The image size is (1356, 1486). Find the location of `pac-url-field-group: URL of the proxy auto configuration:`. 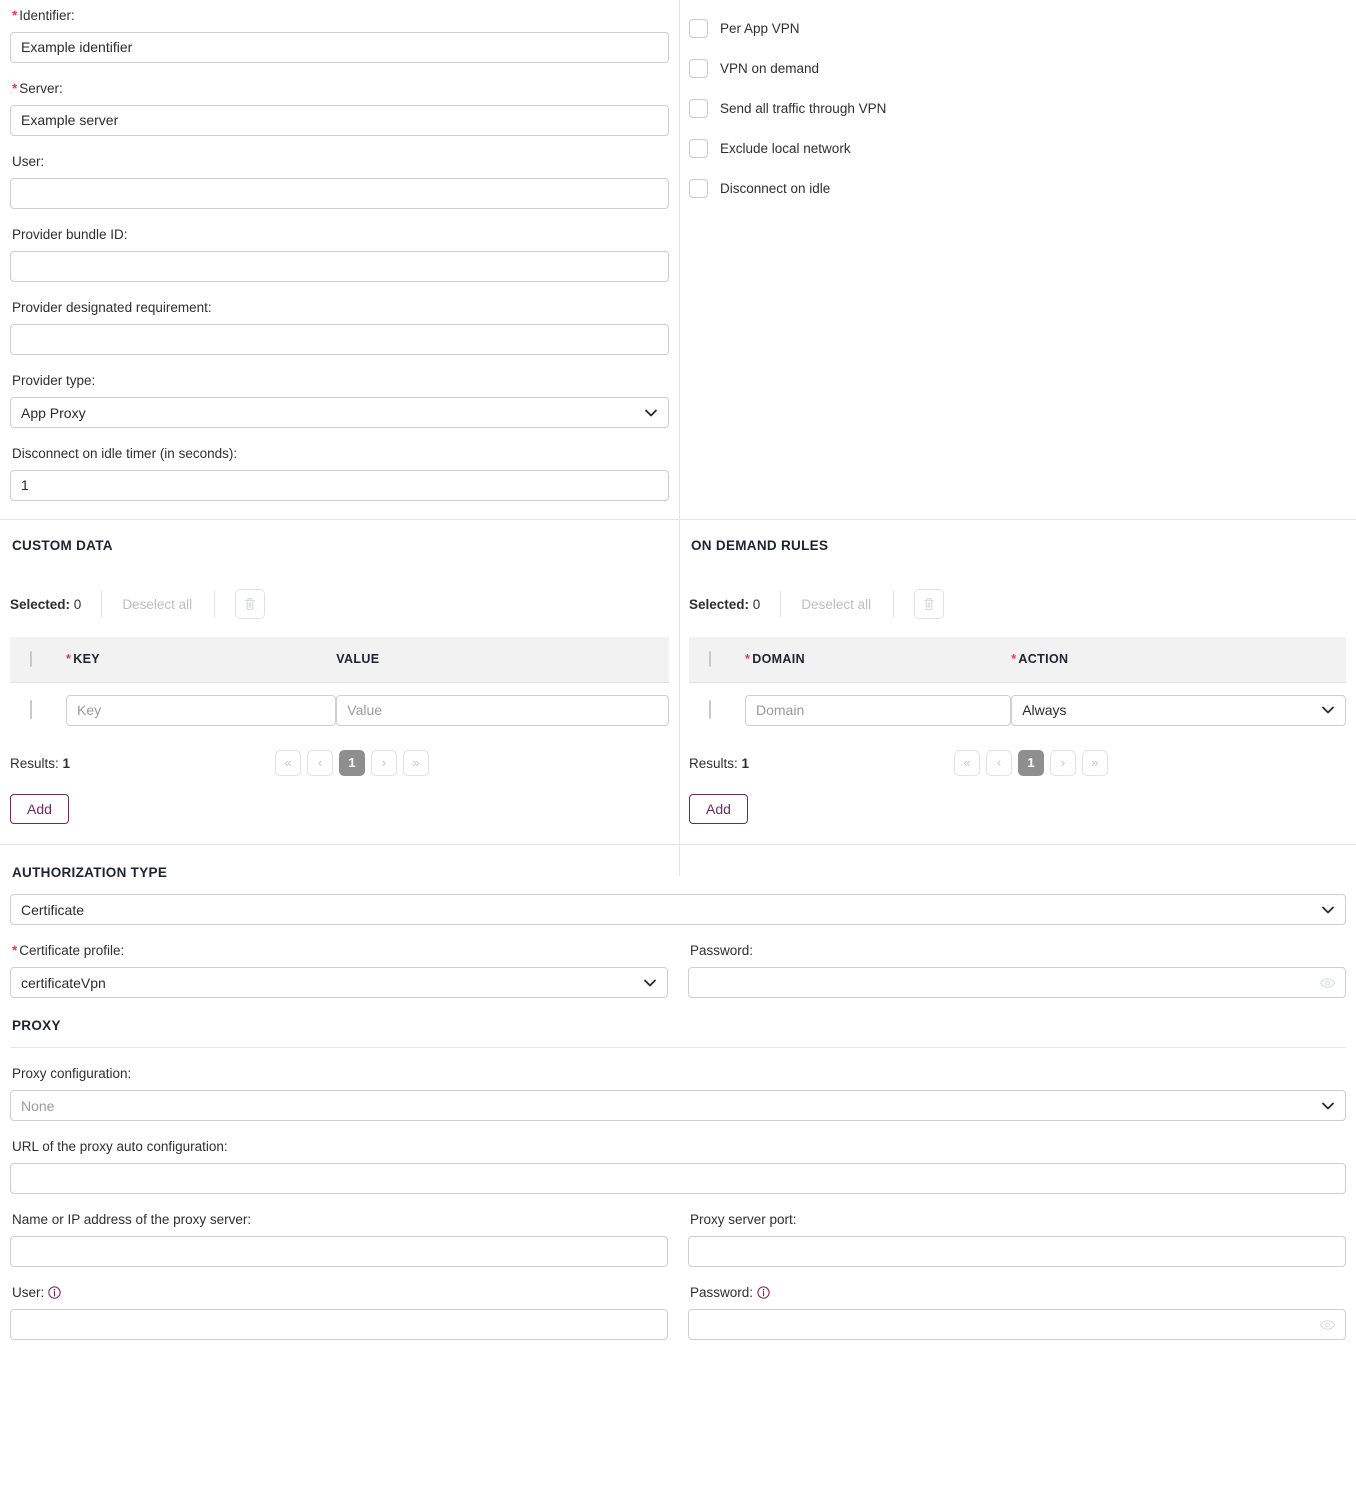

pac-url-field-group: URL of the proxy auto configuration: is located at coordinates (678, 1166).